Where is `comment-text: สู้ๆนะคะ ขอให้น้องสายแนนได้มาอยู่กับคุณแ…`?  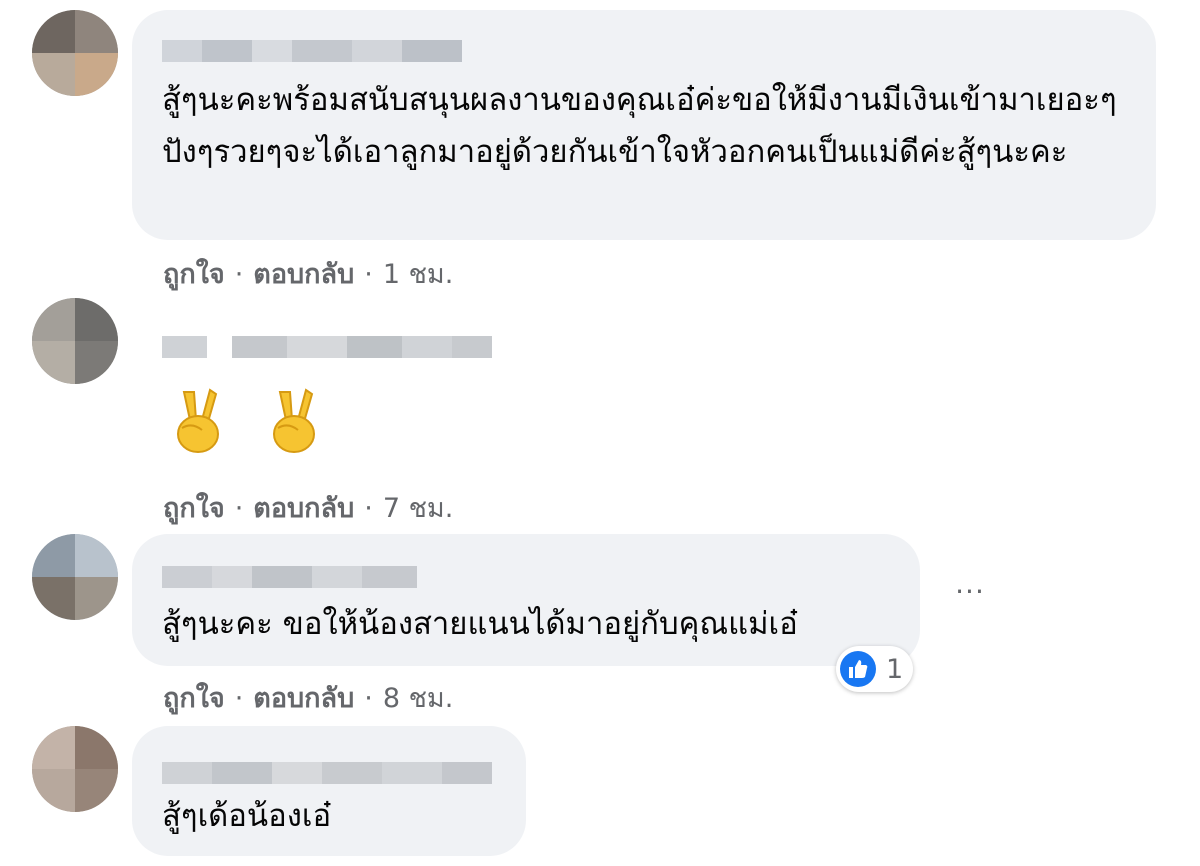
comment-text: สู้ๆนะคะ ขอให้น้องสายแนนได้มาอยู่กับคุณแ… is located at coordinates (480, 624).